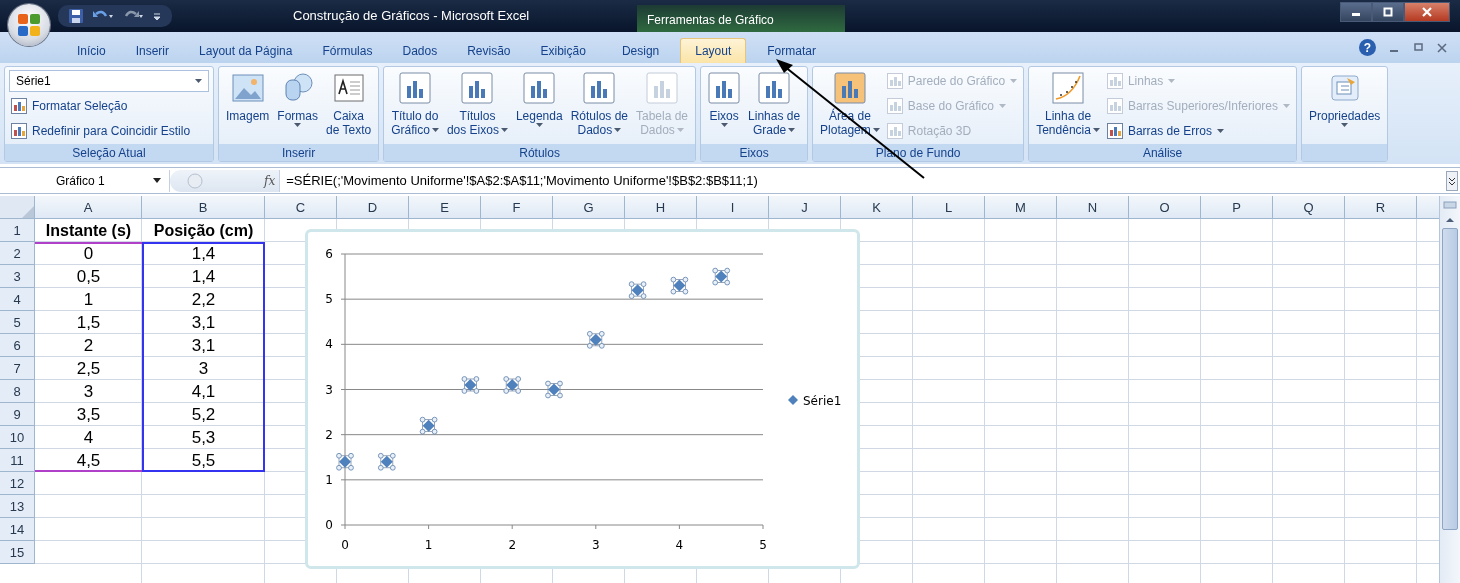 Image resolution: width=1460 pixels, height=583 pixels. Describe the element at coordinates (270, 180) in the screenshot. I see `insert-function-button: fx` at that location.